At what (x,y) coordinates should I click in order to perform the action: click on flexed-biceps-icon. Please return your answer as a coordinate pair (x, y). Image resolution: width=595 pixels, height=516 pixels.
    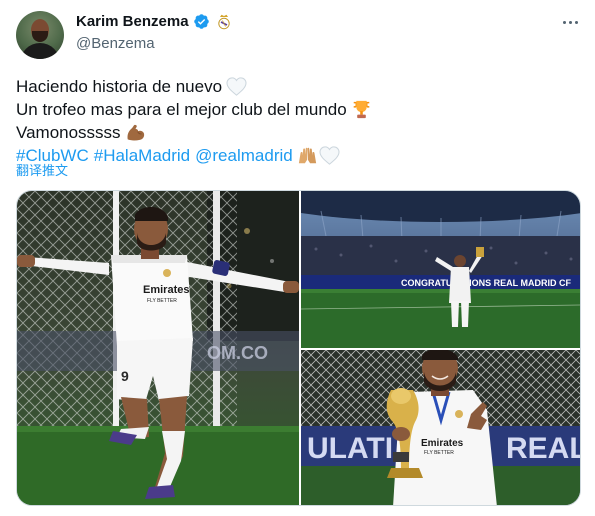
    Looking at the image, I should click on (135, 132).